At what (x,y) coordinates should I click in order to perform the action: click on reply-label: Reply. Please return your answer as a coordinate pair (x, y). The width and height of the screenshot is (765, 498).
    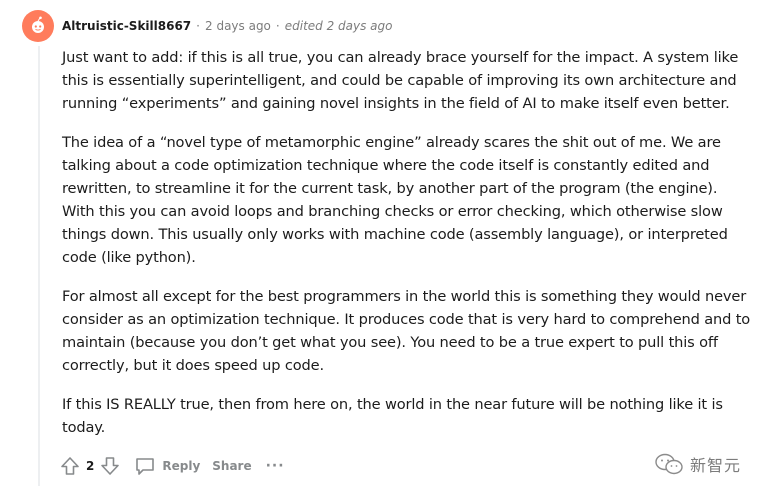
    Looking at the image, I should click on (181, 466).